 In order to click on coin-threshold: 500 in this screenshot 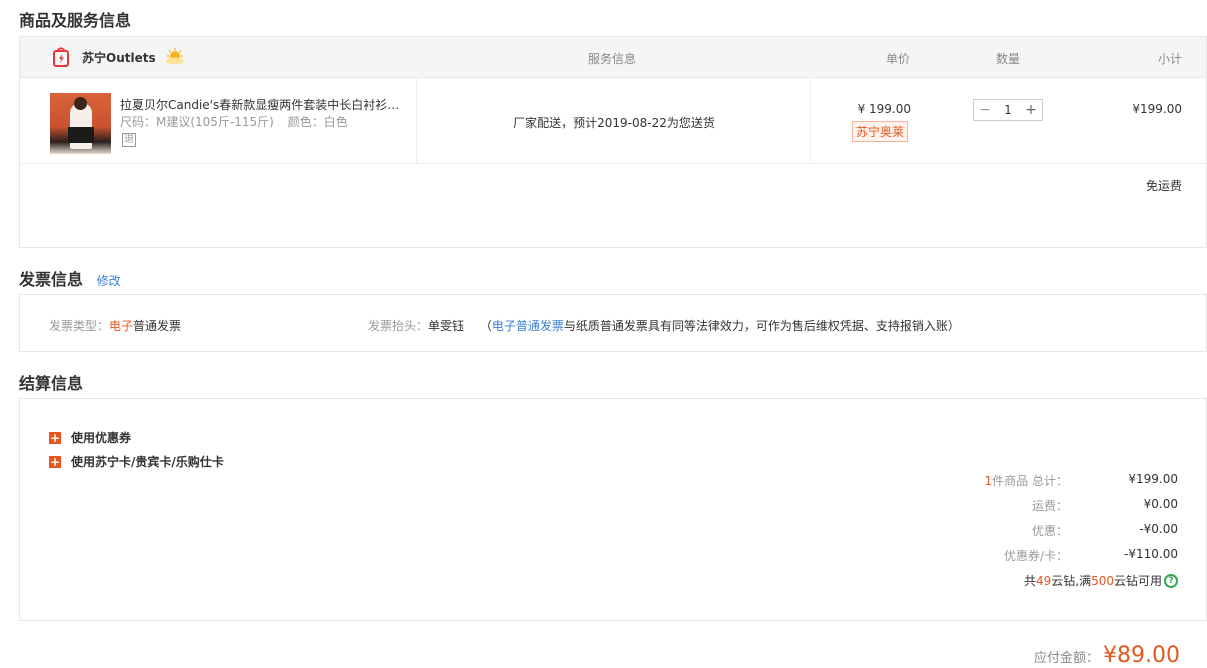, I will do `click(1102, 580)`.